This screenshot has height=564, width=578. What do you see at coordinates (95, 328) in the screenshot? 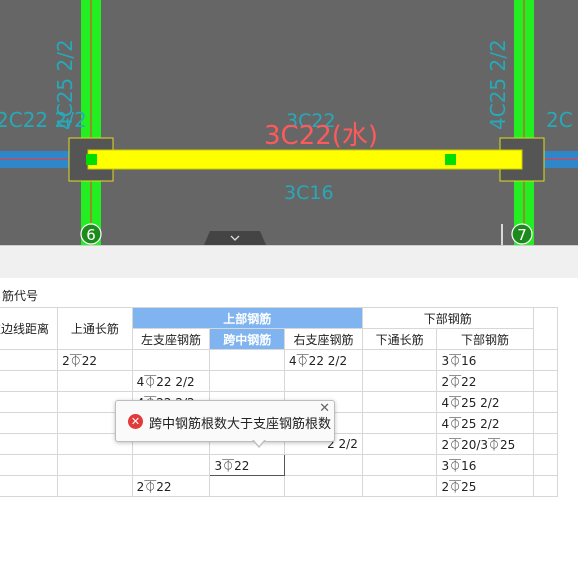
I see `col-header-top-through: 上通长筋` at bounding box center [95, 328].